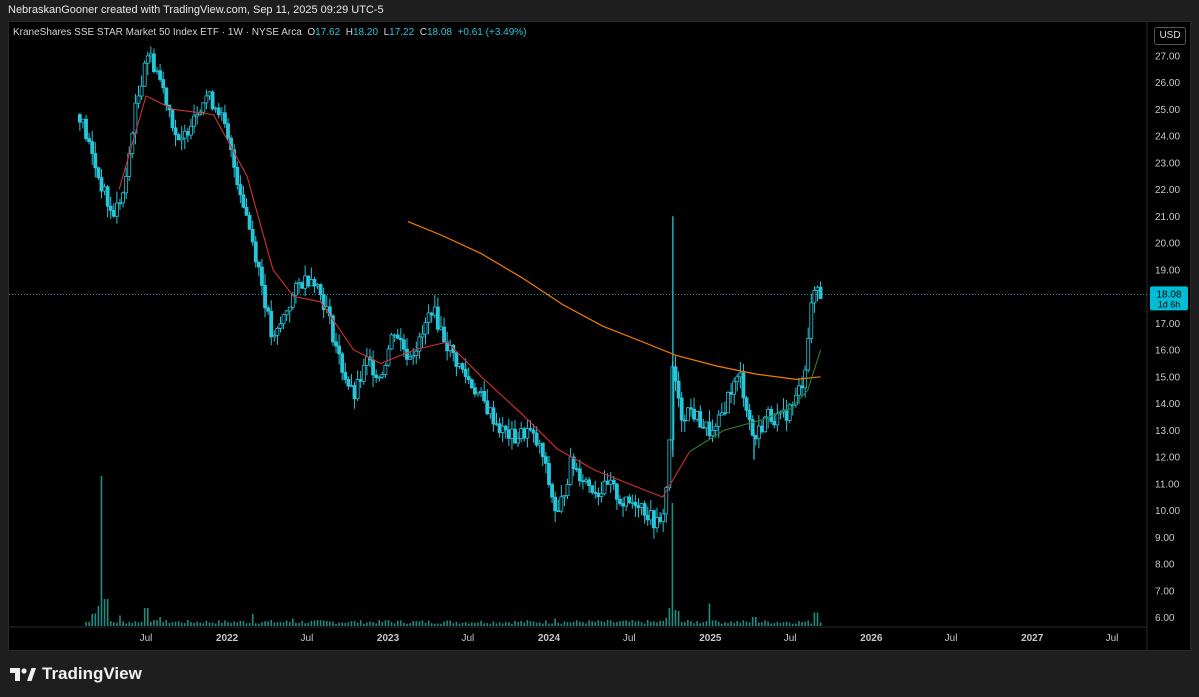  What do you see at coordinates (76, 674) in the screenshot?
I see `tradingview-logo: TradingView` at bounding box center [76, 674].